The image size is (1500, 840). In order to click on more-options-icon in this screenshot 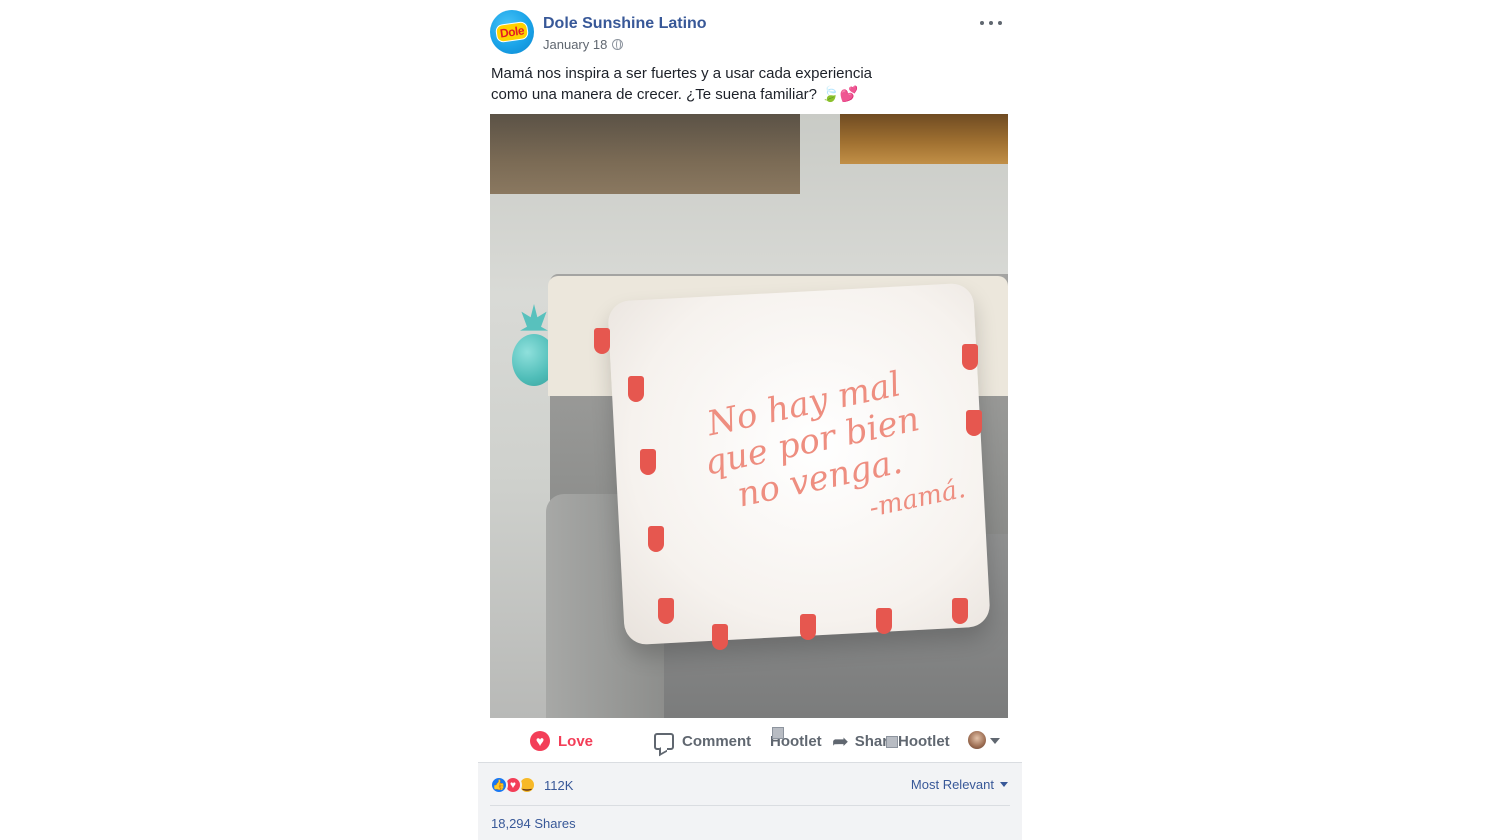, I will do `click(991, 23)`.